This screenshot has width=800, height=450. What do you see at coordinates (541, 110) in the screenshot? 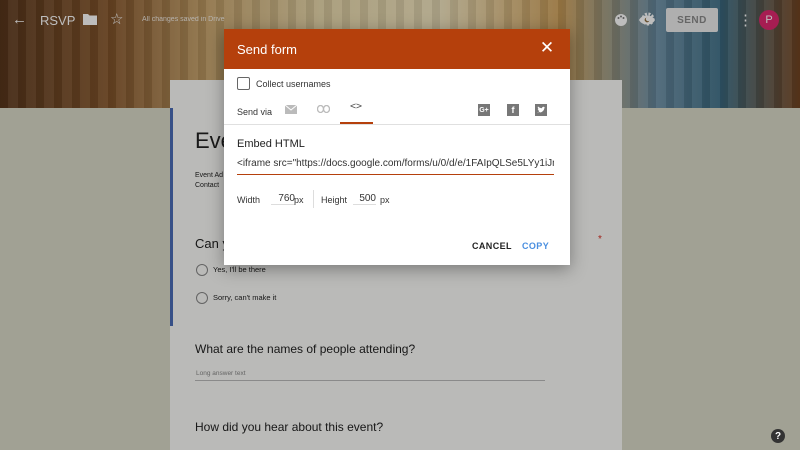
I see `twitter-icon` at bounding box center [541, 110].